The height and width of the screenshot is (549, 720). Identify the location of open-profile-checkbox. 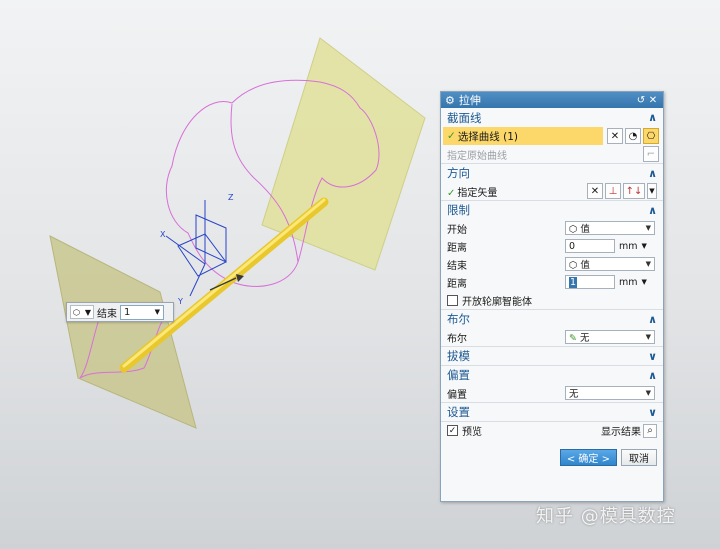
(452, 300).